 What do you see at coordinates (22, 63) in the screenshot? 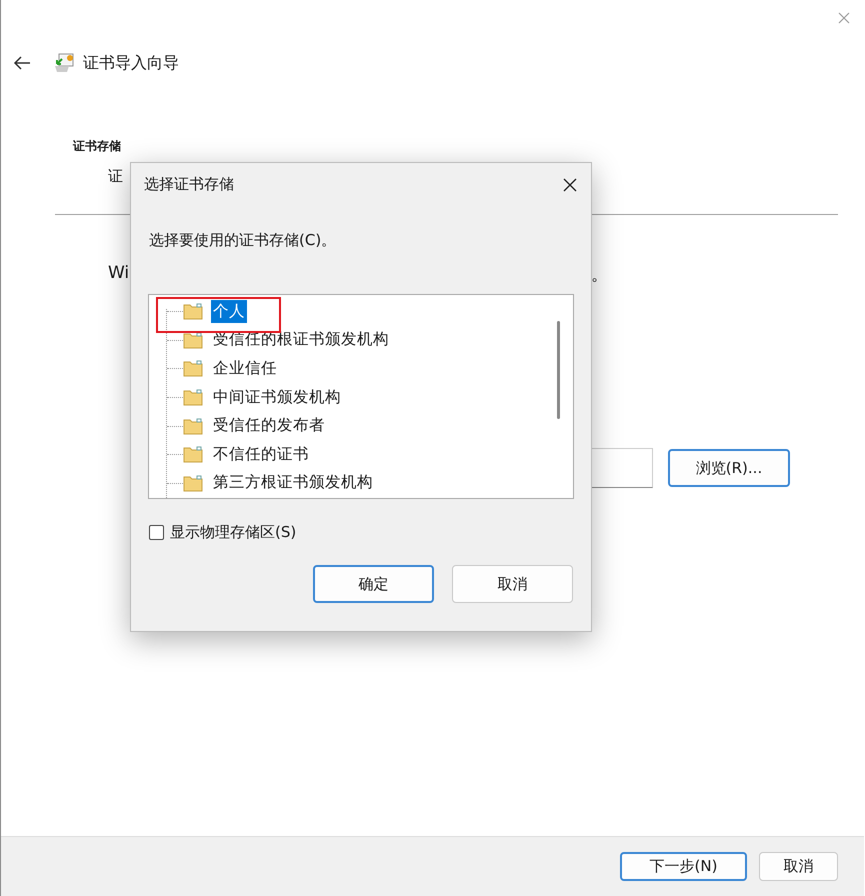
I see `back-arrow-icon` at bounding box center [22, 63].